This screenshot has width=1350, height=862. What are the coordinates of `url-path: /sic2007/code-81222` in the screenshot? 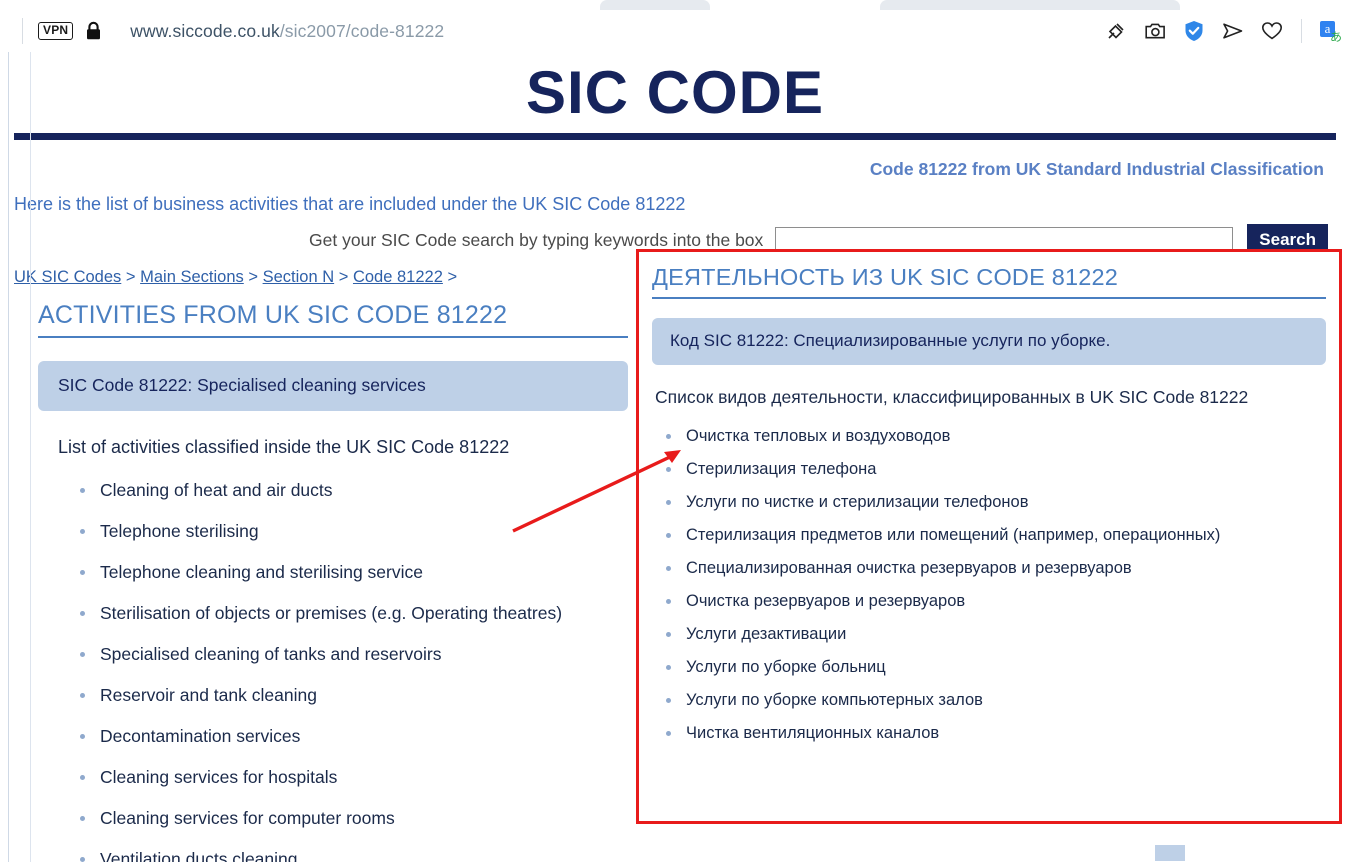 It's located at (362, 30).